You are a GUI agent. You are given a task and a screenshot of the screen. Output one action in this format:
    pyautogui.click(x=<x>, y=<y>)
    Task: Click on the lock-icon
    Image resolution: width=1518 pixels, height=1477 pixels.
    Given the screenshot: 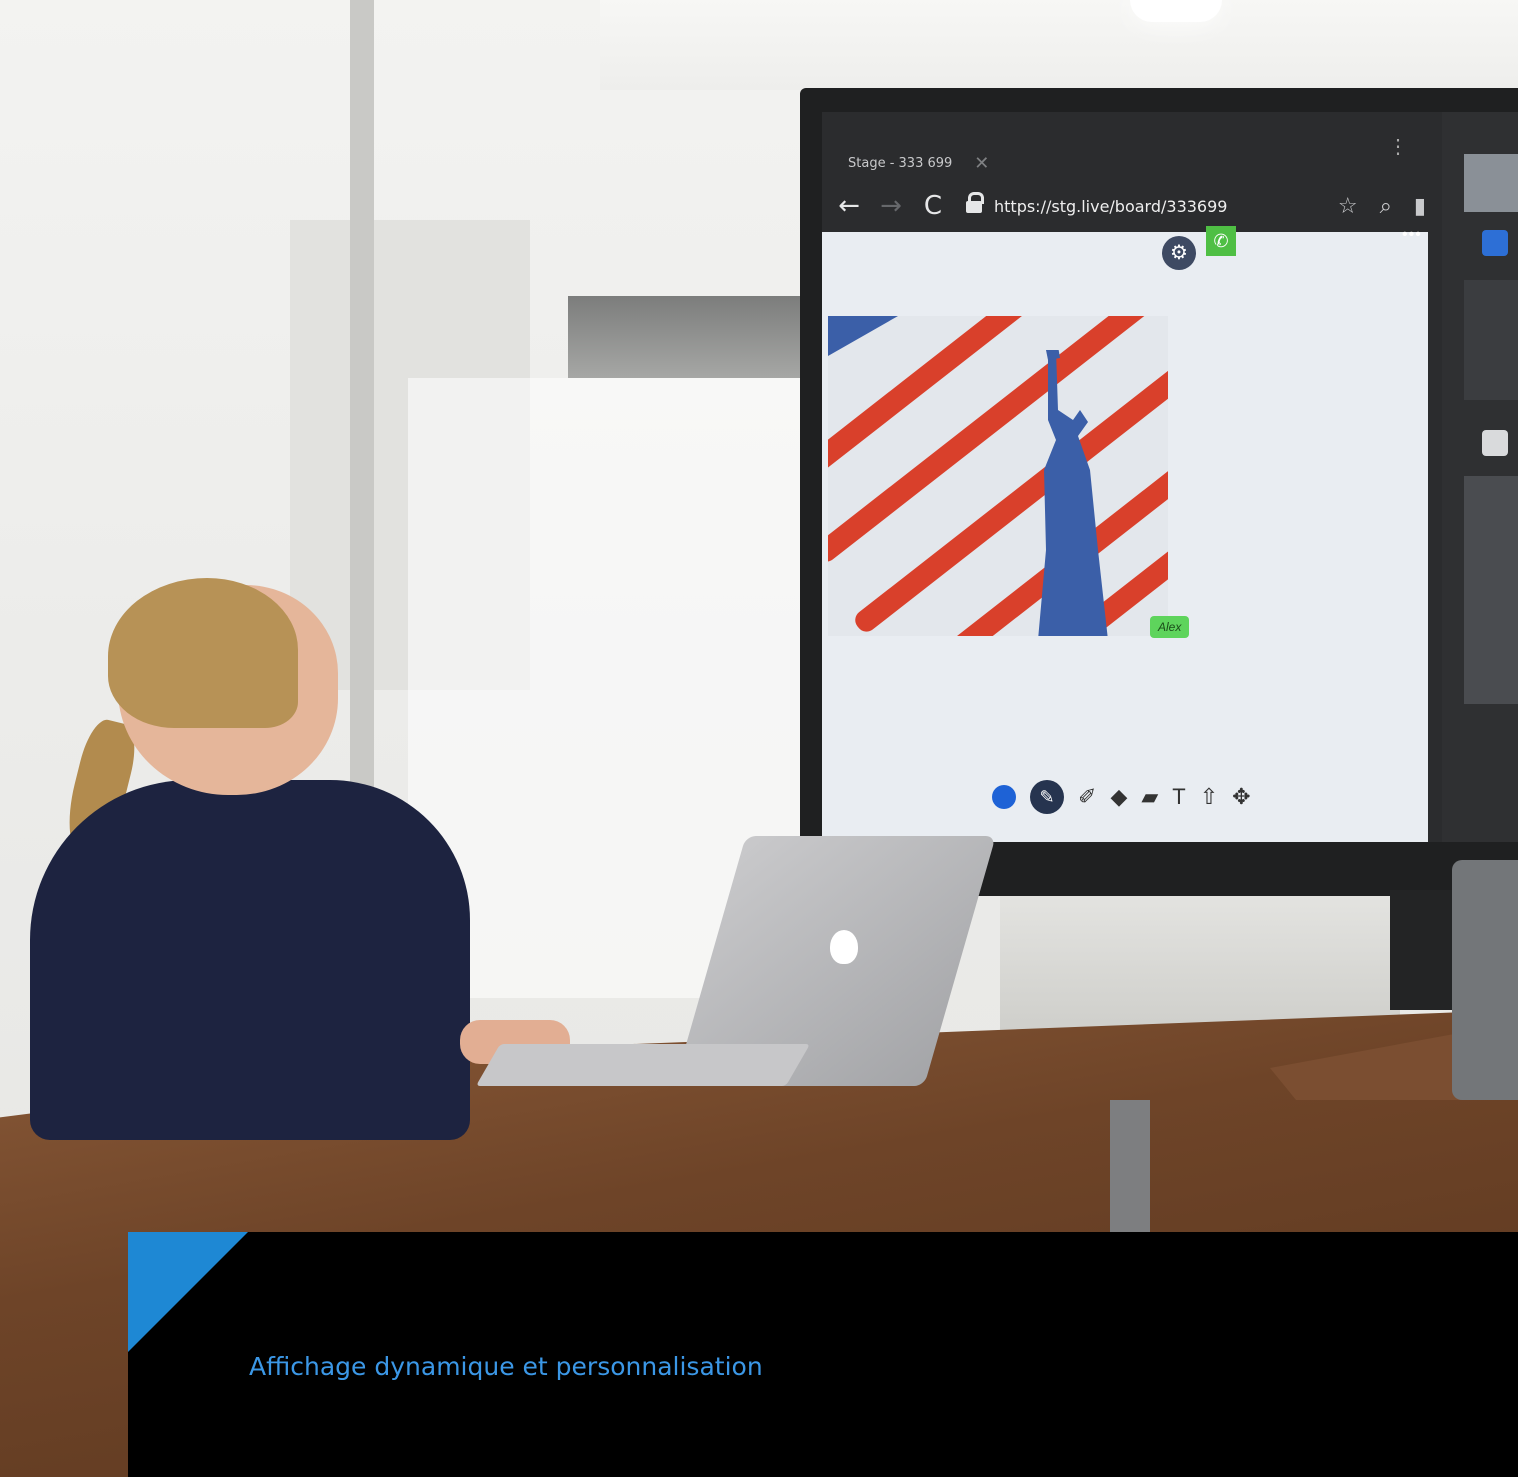 What is the action you would take?
    pyautogui.click(x=975, y=203)
    